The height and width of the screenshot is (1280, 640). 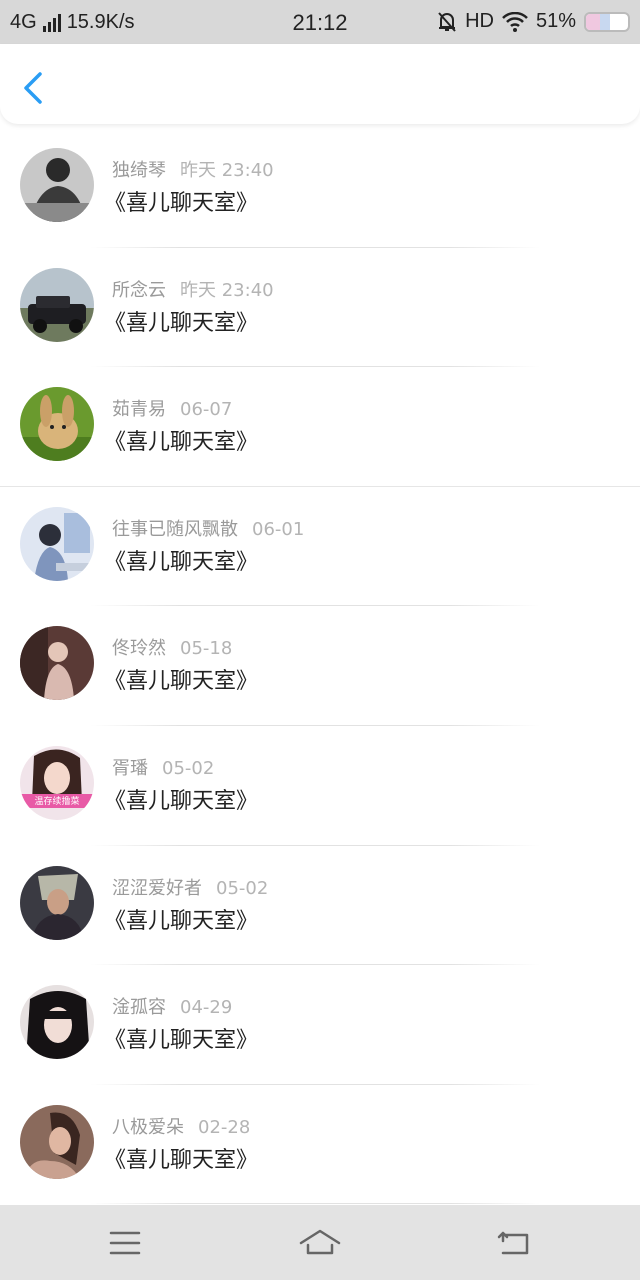 I want to click on timestamp: 06-01, so click(x=278, y=529).